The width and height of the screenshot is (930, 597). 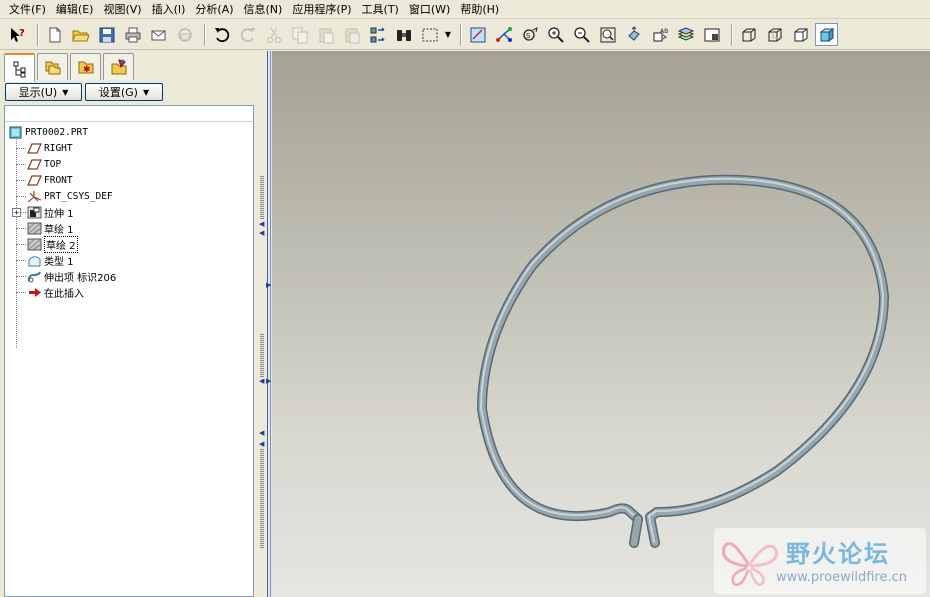 What do you see at coordinates (529, 34) in the screenshot?
I see `orient-mode-button: S` at bounding box center [529, 34].